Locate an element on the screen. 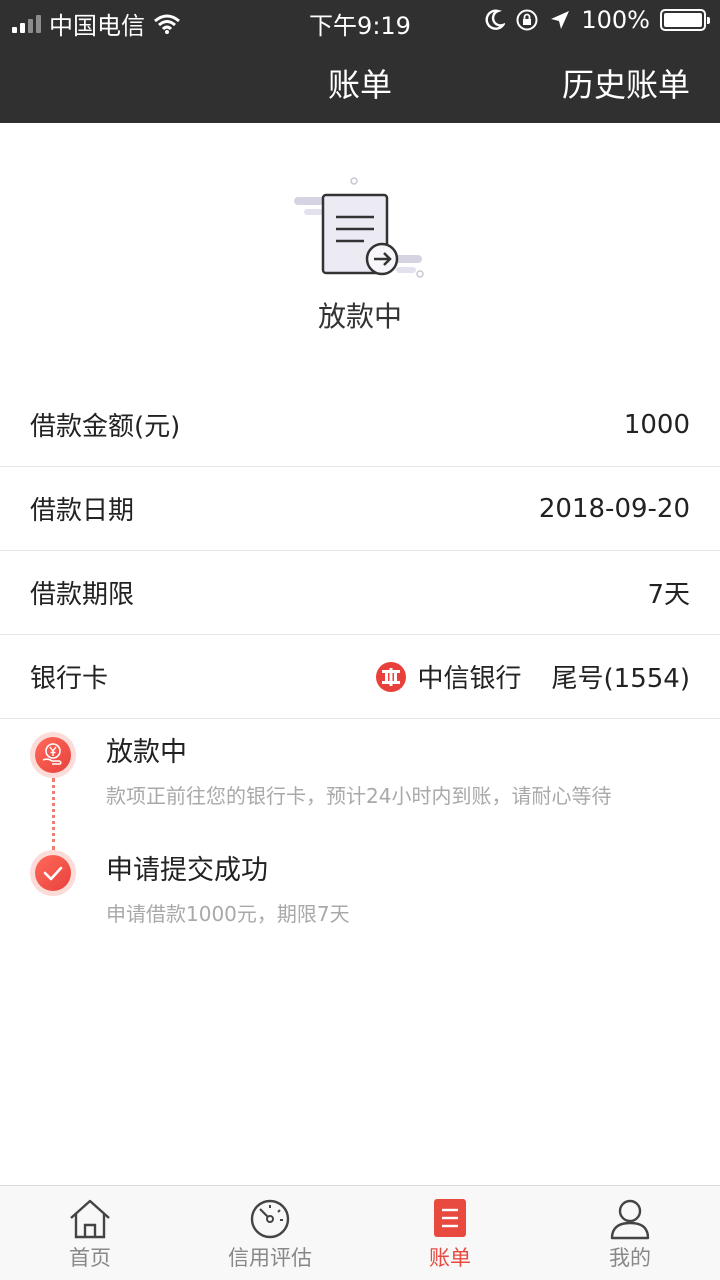  checkmark-icon is located at coordinates (53, 873).